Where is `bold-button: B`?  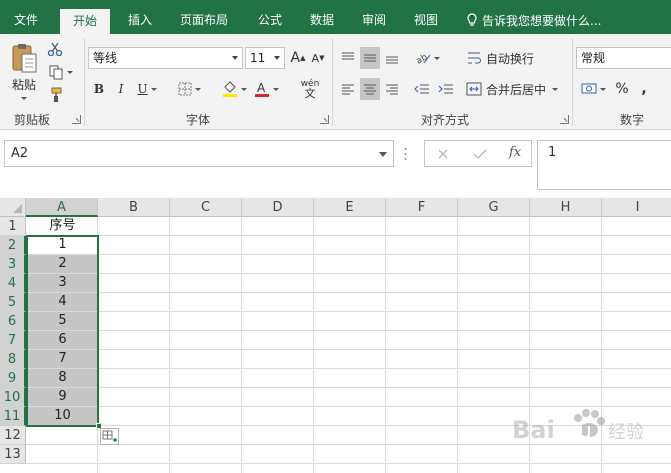
bold-button: B is located at coordinates (99, 89).